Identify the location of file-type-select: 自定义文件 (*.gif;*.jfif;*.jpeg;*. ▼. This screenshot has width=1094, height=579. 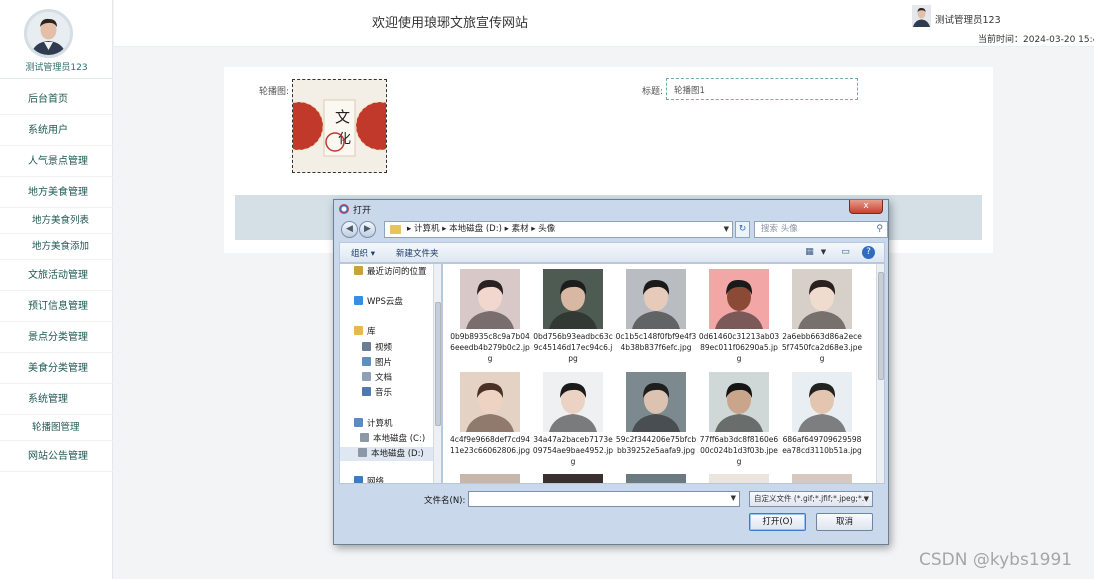
(811, 499).